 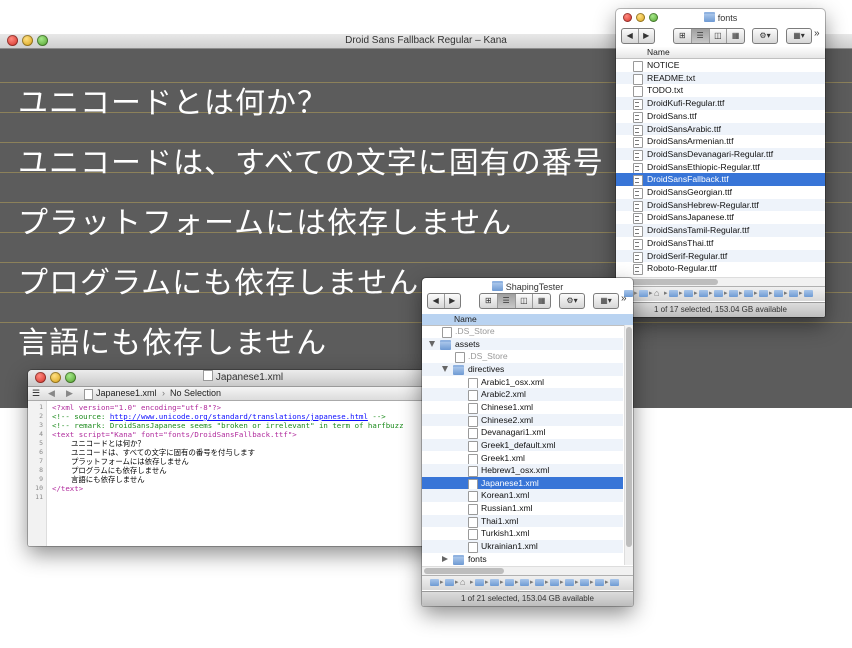 What do you see at coordinates (720, 53) in the screenshot?
I see `column-header: Name` at bounding box center [720, 53].